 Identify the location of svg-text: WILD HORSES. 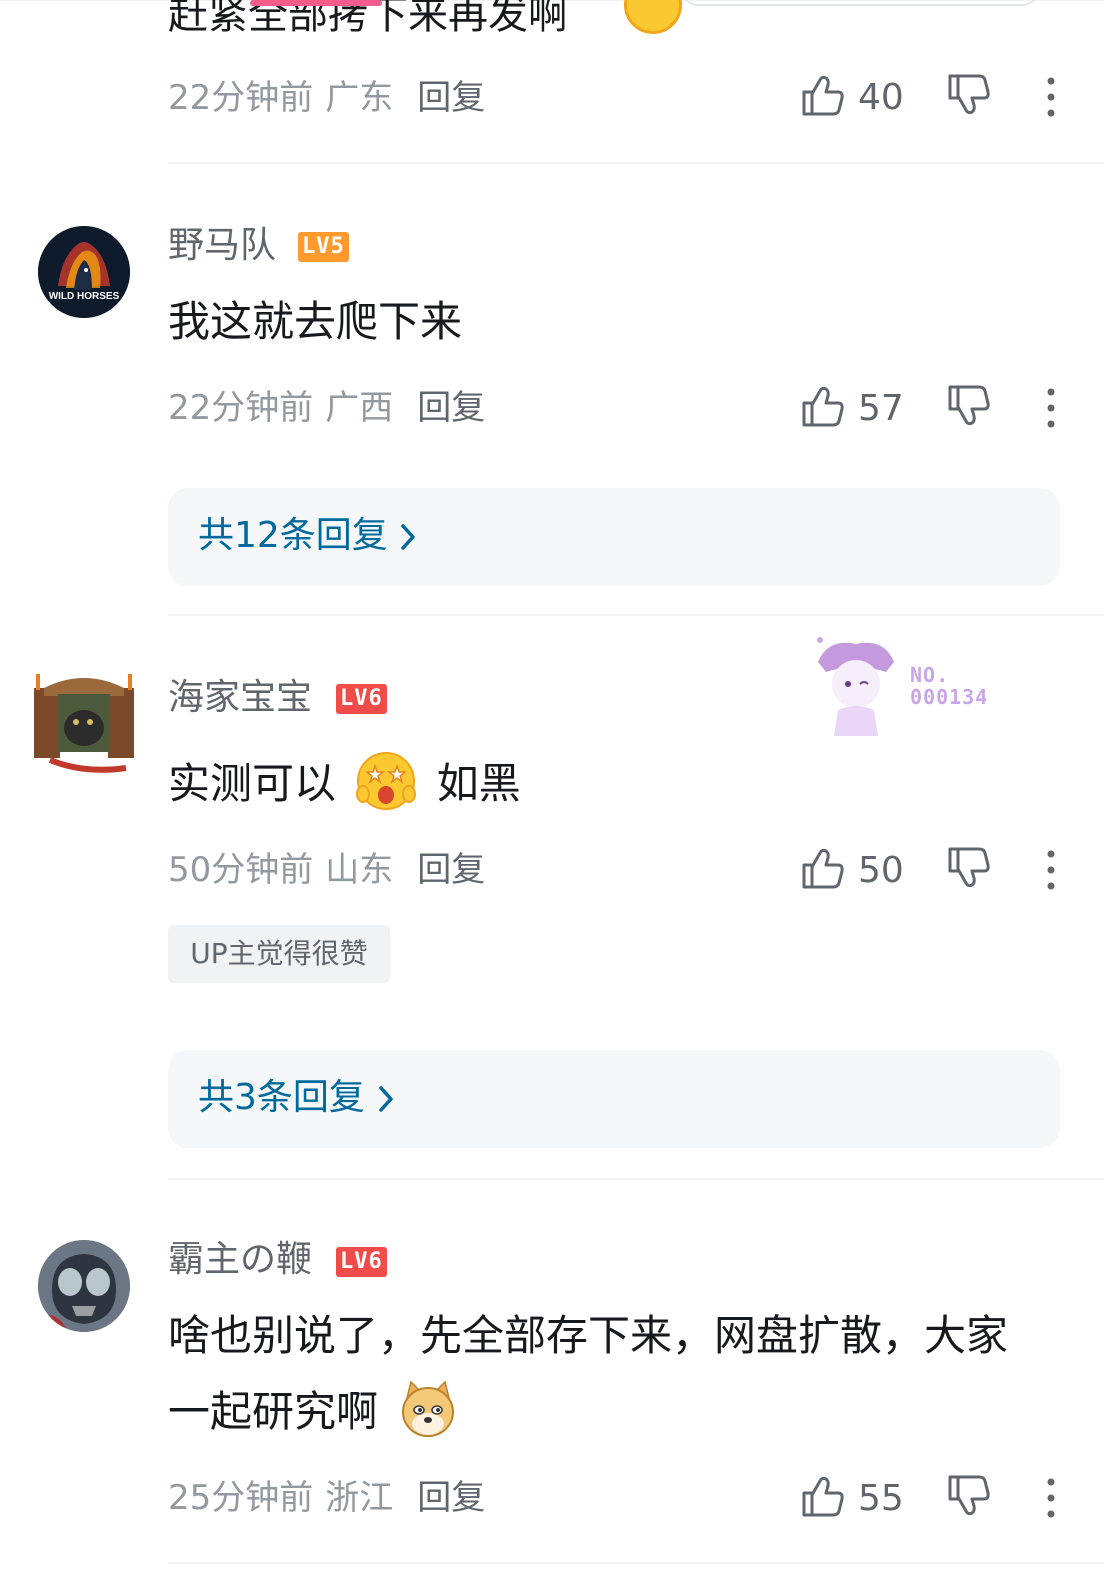
(84, 296).